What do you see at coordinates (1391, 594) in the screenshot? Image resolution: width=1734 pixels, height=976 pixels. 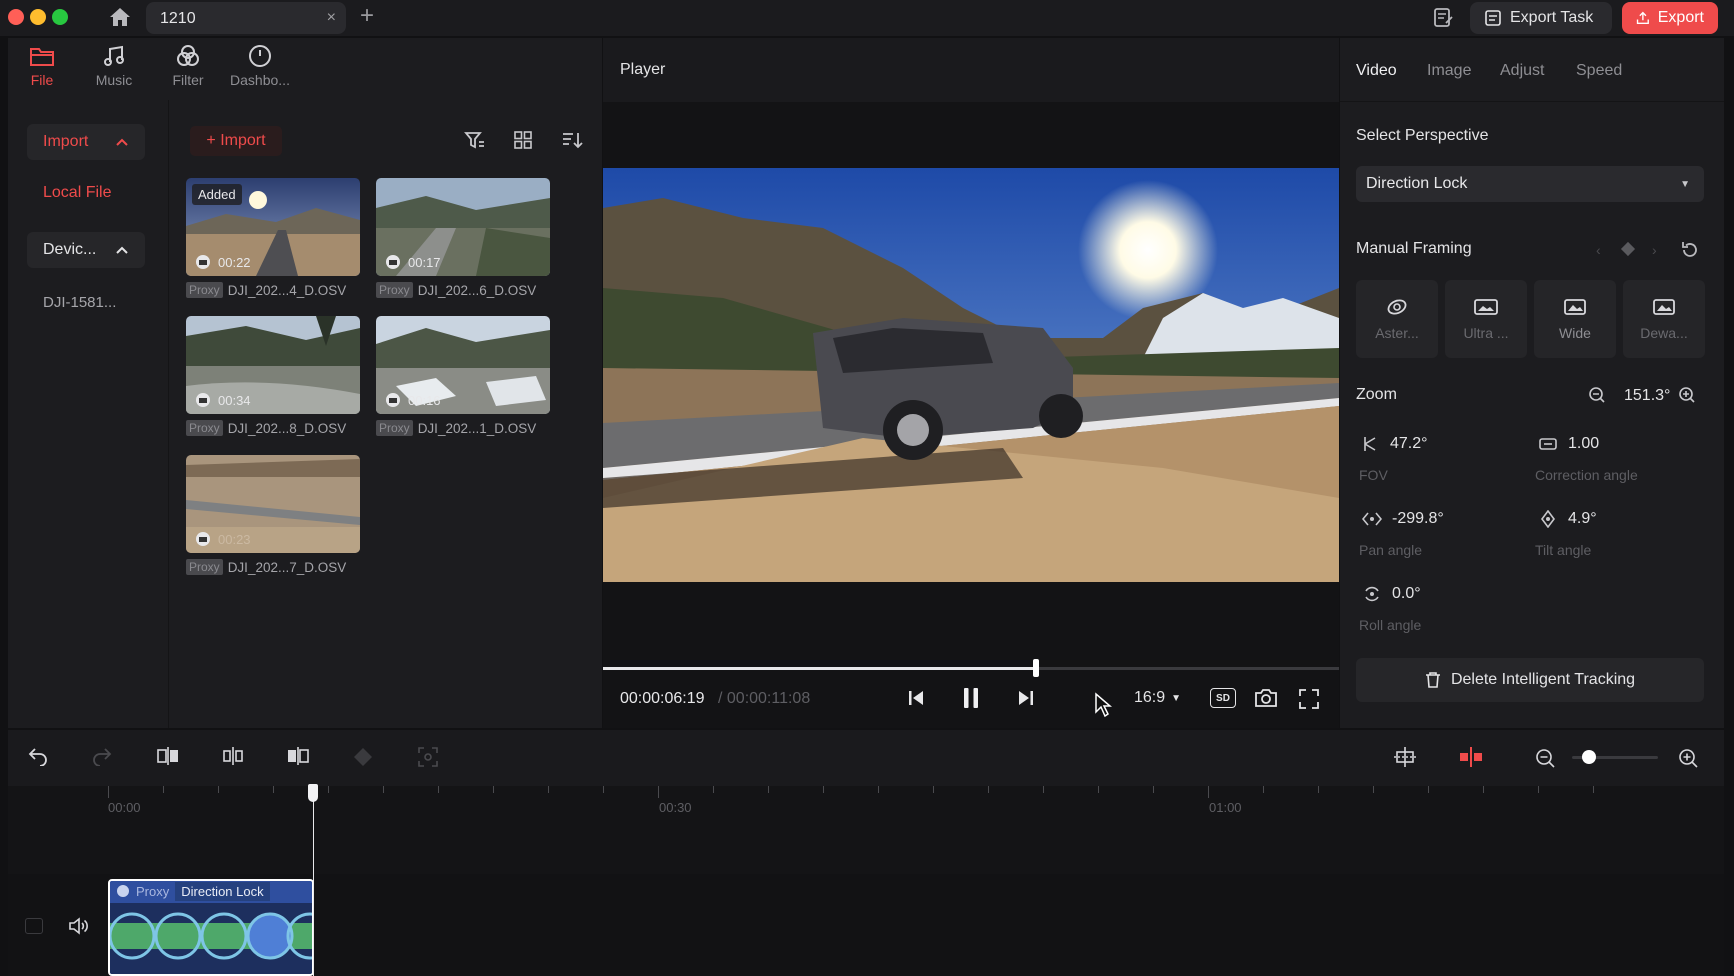 I see `roll-param: 0.0°` at bounding box center [1391, 594].